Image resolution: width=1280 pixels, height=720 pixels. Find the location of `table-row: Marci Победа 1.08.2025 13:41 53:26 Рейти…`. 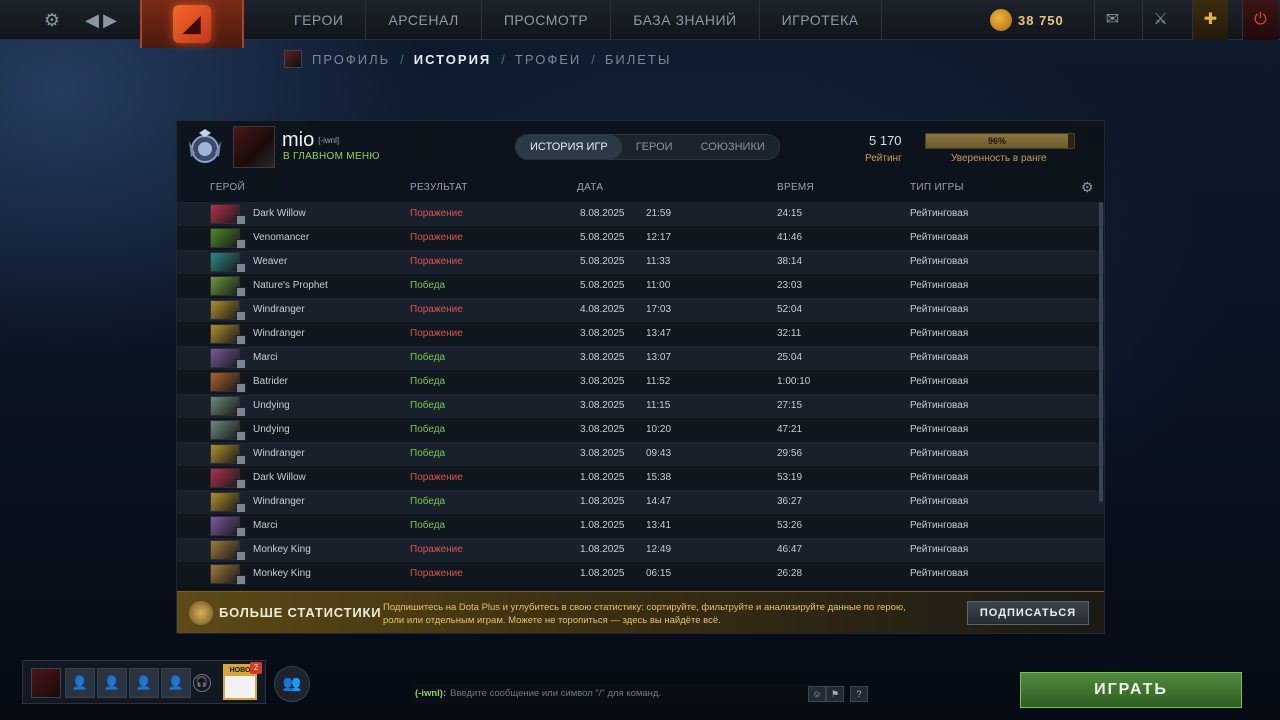

table-row: Marci Победа 1.08.2025 13:41 53:26 Рейти… is located at coordinates (640, 526).